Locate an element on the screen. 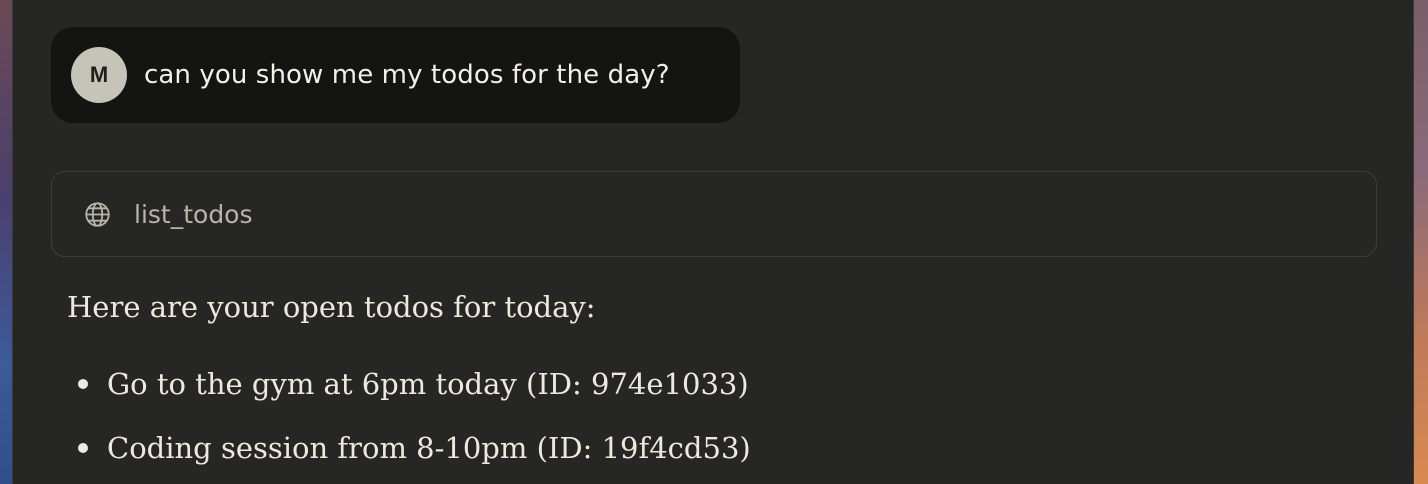  desktop-wallpaper-right is located at coordinates (1421, 242).